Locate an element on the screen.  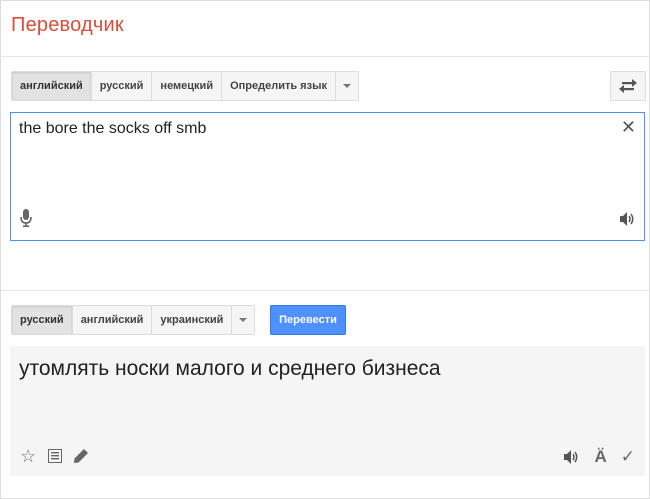
target-language-tabs: русский английский украинский is located at coordinates (133, 320).